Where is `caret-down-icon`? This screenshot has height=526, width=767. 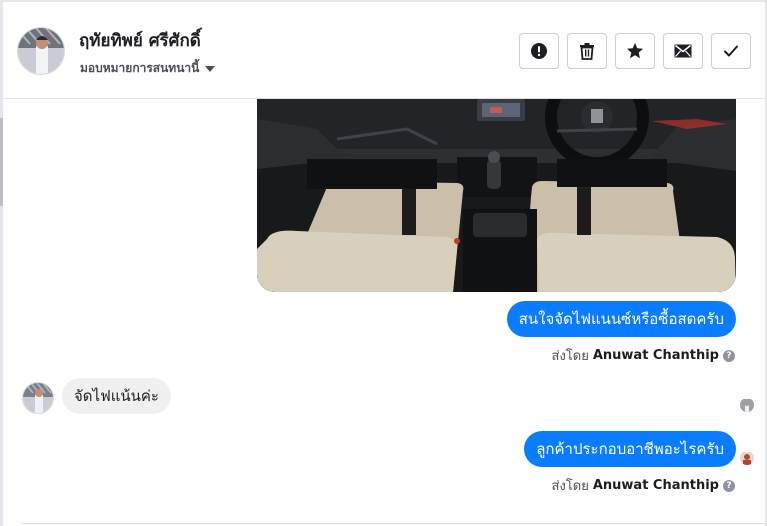 caret-down-icon is located at coordinates (210, 69).